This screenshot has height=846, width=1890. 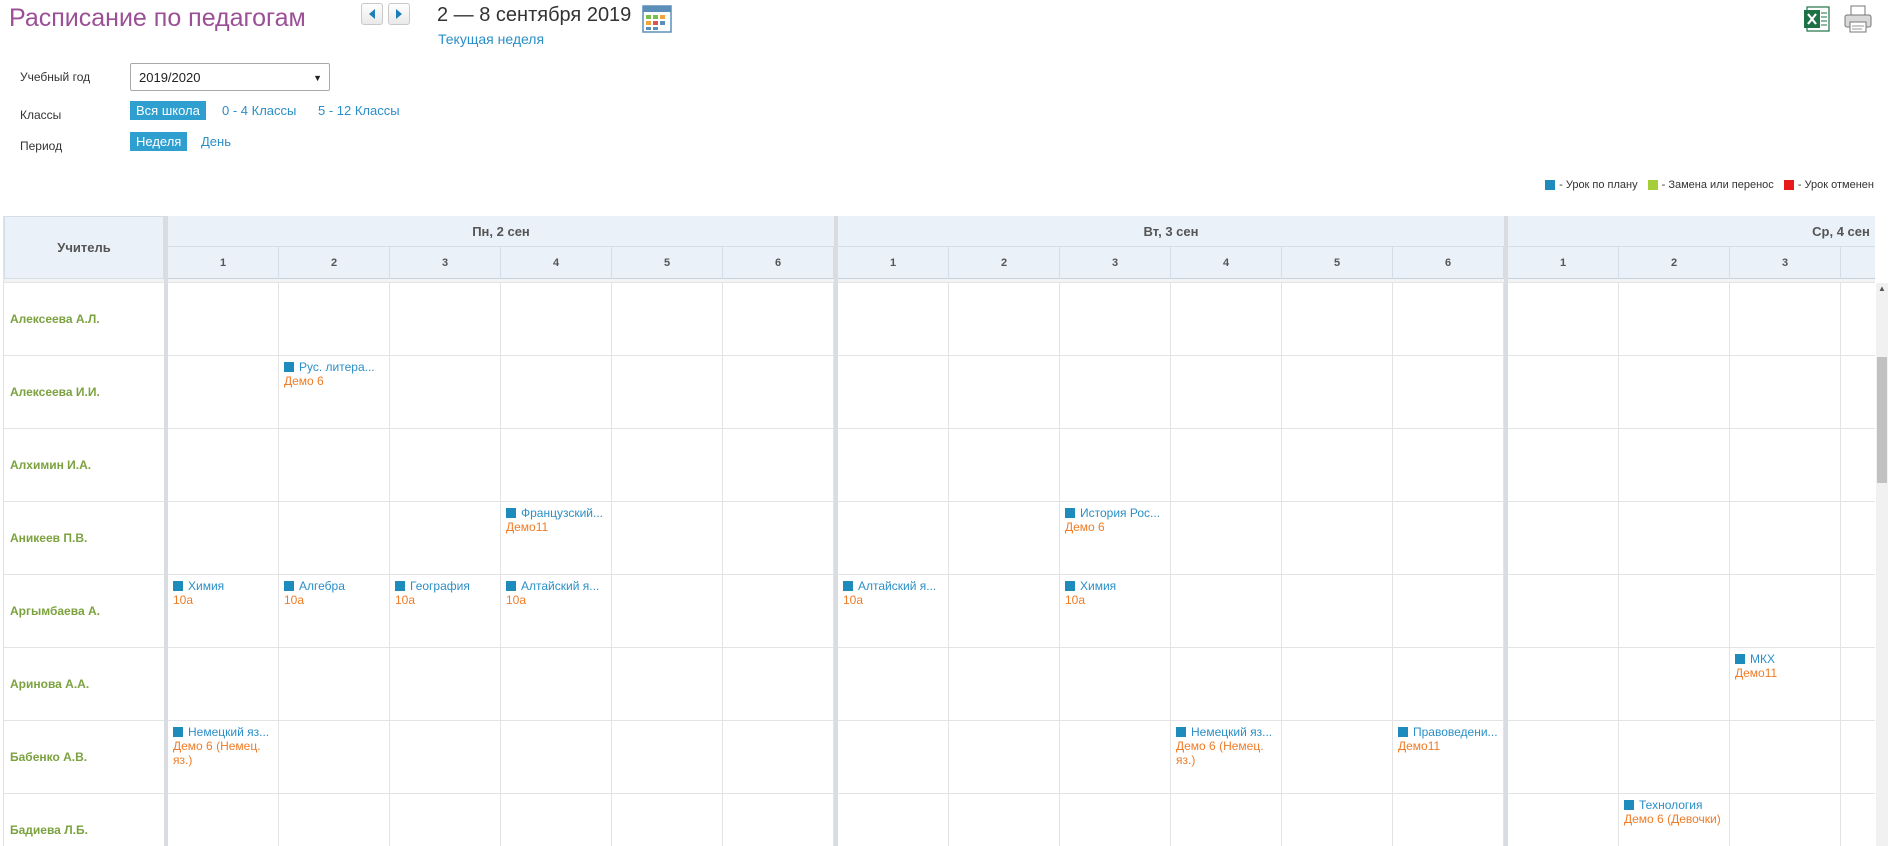 I want to click on teacher-name: Алхимин И.А., so click(x=50, y=465).